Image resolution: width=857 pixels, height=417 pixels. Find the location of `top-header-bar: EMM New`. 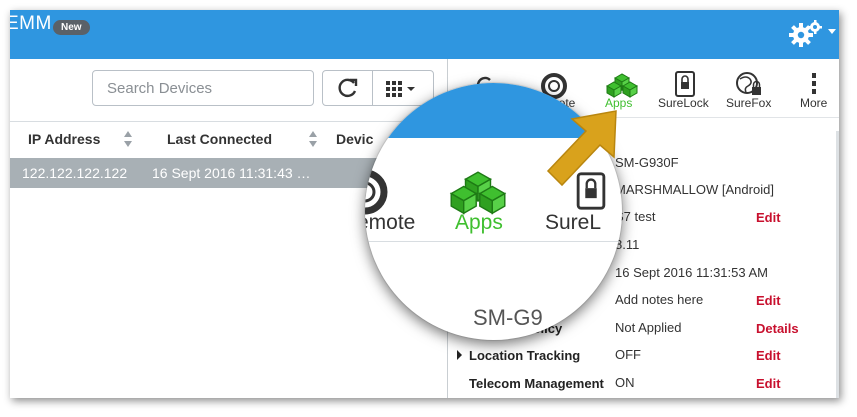

top-header-bar: EMM New is located at coordinates (424, 34).